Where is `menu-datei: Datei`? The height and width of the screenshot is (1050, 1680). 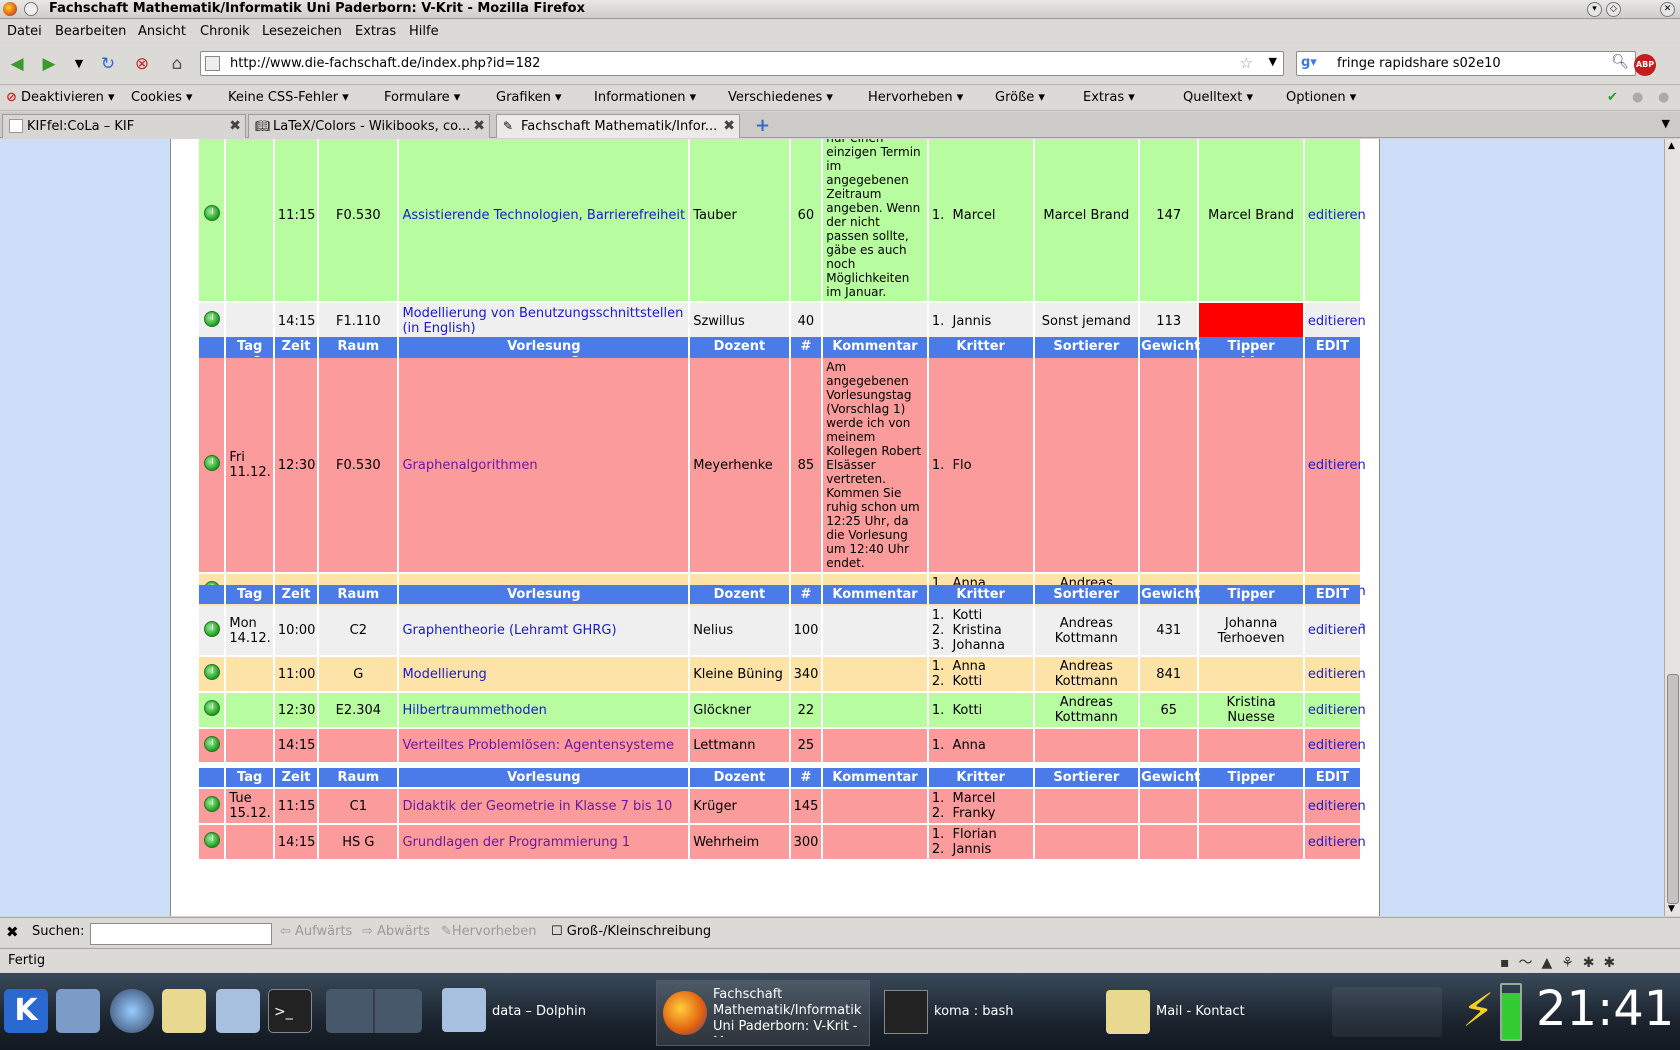
menu-datei: Datei is located at coordinates (24, 31).